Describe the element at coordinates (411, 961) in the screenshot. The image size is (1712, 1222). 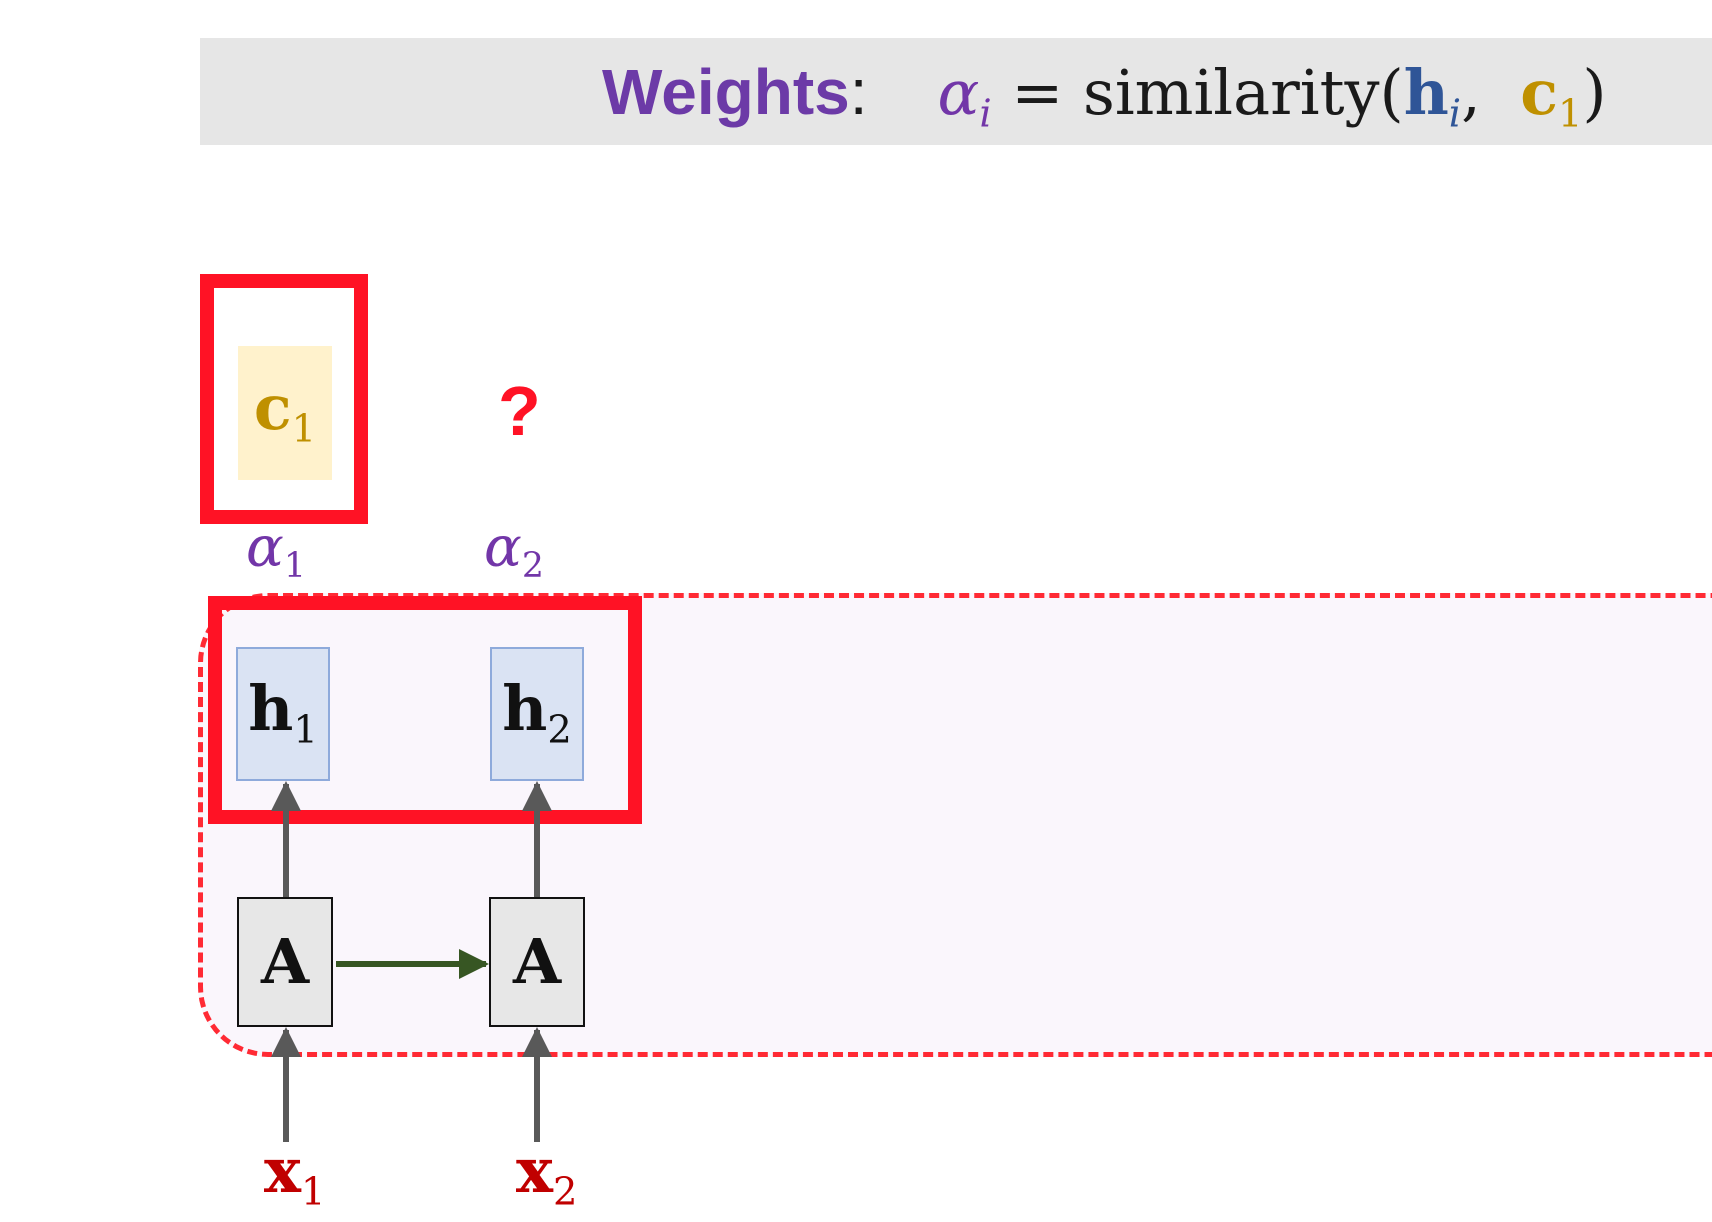
I see `arrows-layer` at that location.